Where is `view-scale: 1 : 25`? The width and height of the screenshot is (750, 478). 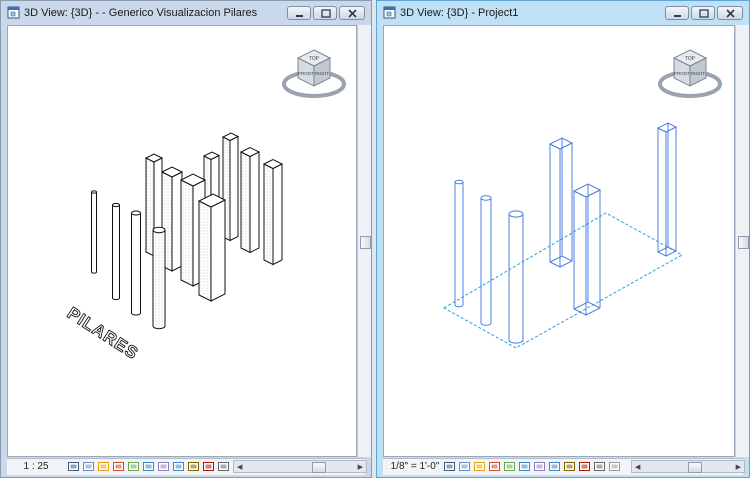
view-scale: 1 : 25 is located at coordinates (36, 466).